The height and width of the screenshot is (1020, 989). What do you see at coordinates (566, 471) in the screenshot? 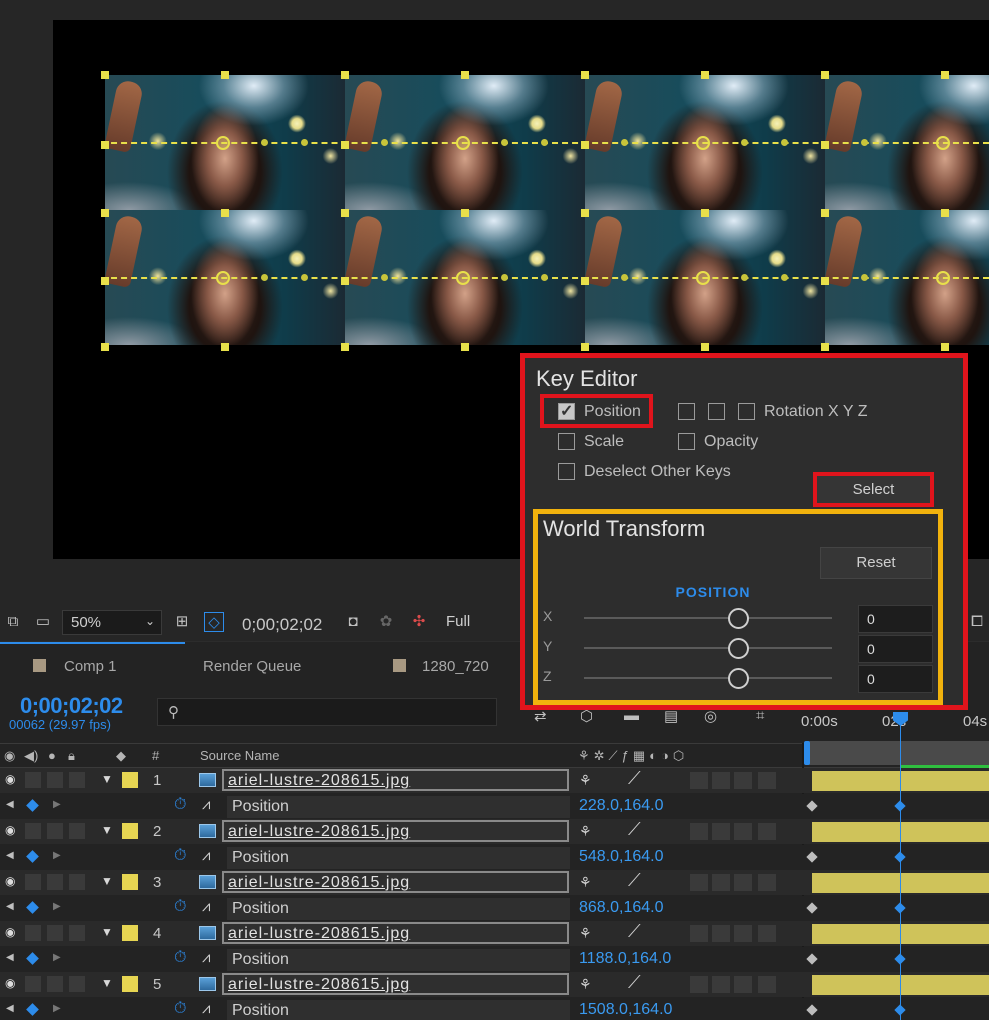
I see `deselect-other-keys-checkbox` at bounding box center [566, 471].